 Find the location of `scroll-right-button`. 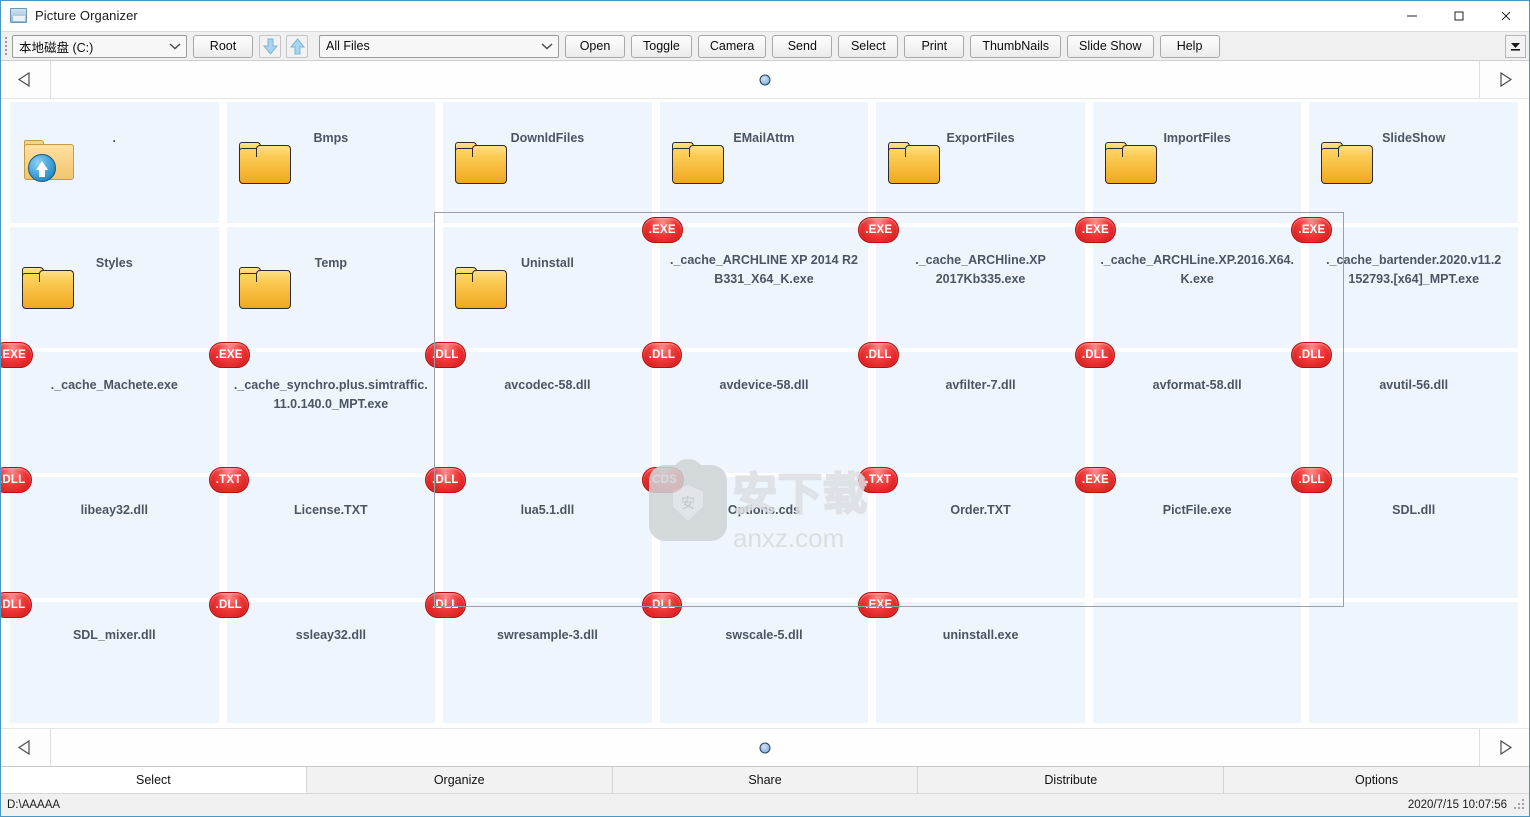

scroll-right-button is located at coordinates (1504, 79).